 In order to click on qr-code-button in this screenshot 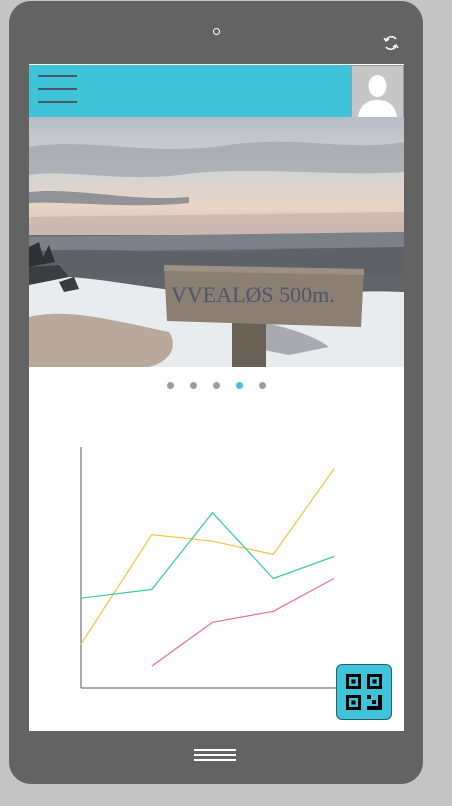, I will do `click(364, 692)`.